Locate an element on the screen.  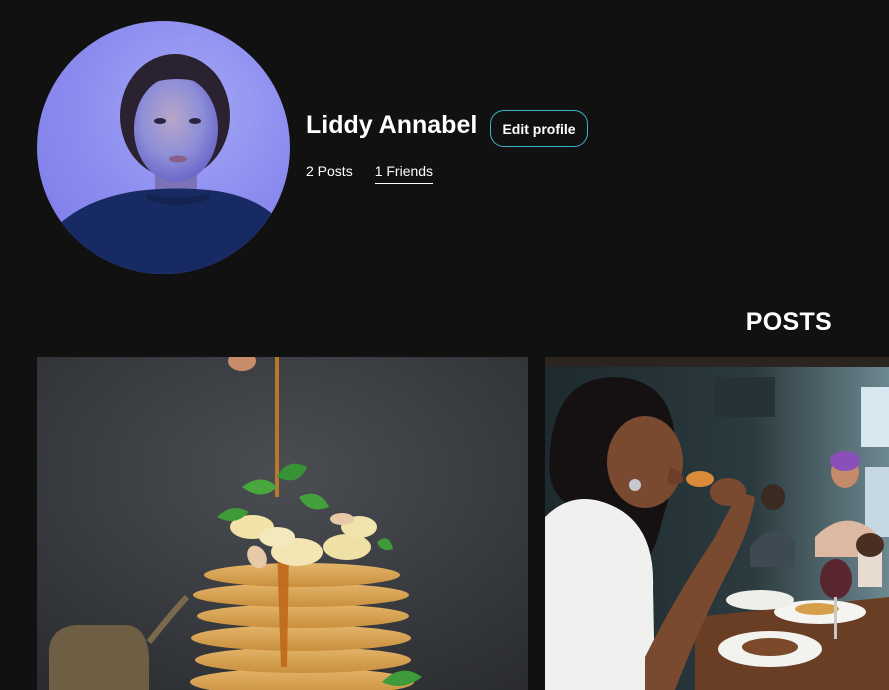
posts-section-title: POSTS is located at coordinates (788, 322).